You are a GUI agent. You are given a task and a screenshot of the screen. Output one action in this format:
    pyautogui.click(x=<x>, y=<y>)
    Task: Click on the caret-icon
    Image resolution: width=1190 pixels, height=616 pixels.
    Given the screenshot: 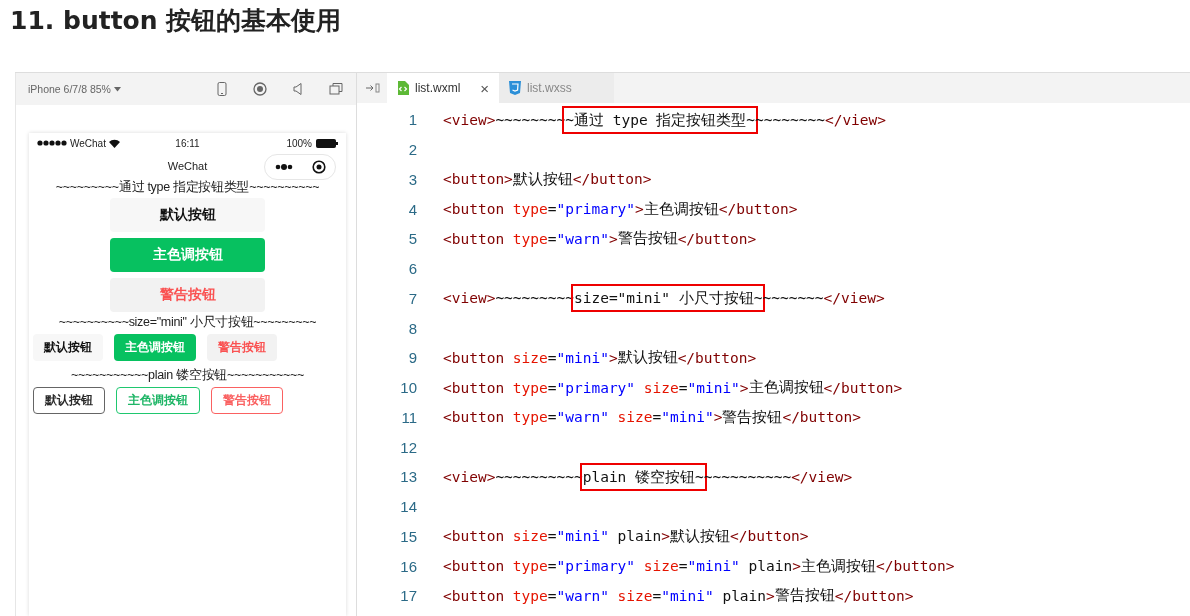 What is the action you would take?
    pyautogui.click(x=117, y=89)
    